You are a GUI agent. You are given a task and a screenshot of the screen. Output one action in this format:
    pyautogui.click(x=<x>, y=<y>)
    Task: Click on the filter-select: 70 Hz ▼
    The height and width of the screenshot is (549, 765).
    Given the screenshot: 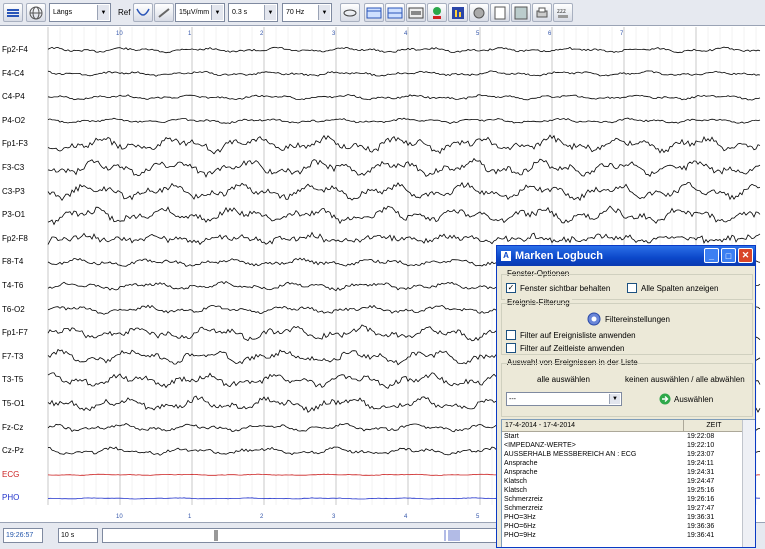 What is the action you would take?
    pyautogui.click(x=307, y=12)
    